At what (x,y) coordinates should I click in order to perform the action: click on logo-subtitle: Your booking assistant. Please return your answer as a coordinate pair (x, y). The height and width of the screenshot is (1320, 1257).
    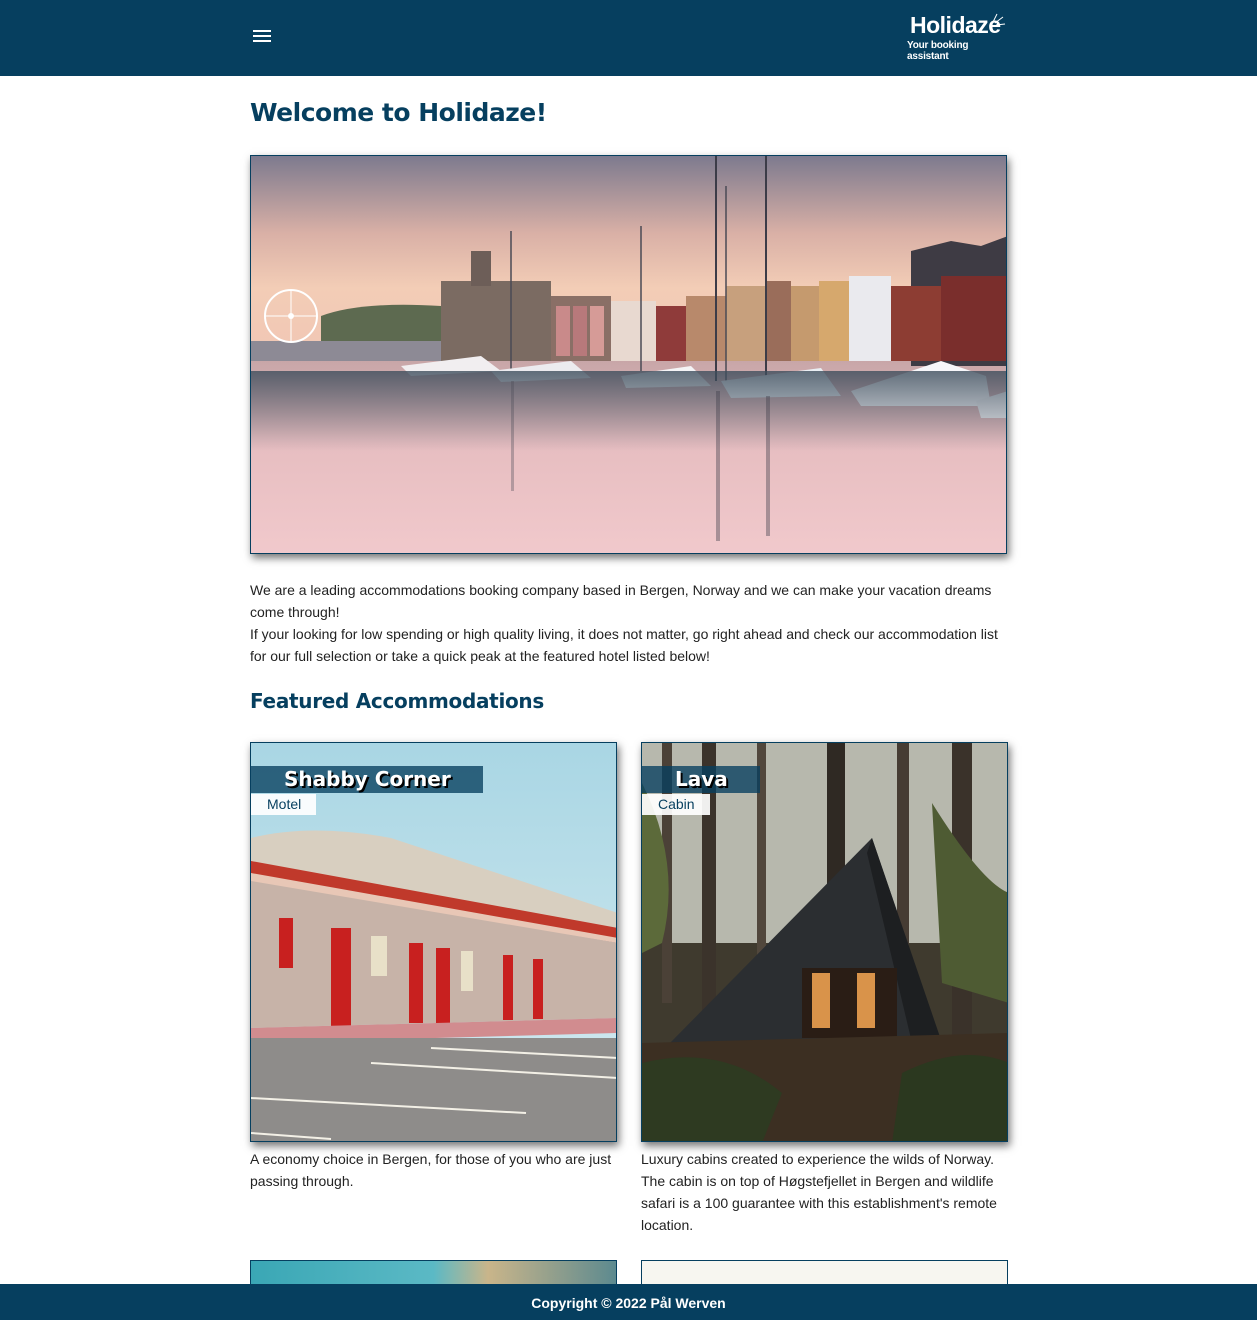
    Looking at the image, I should click on (938, 51).